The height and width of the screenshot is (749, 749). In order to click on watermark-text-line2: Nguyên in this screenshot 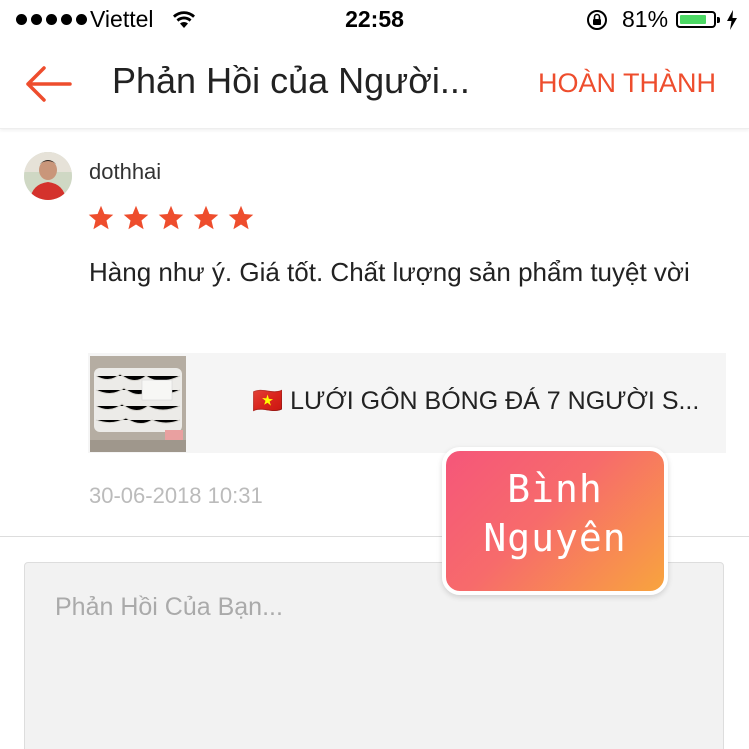, I will do `click(555, 538)`.